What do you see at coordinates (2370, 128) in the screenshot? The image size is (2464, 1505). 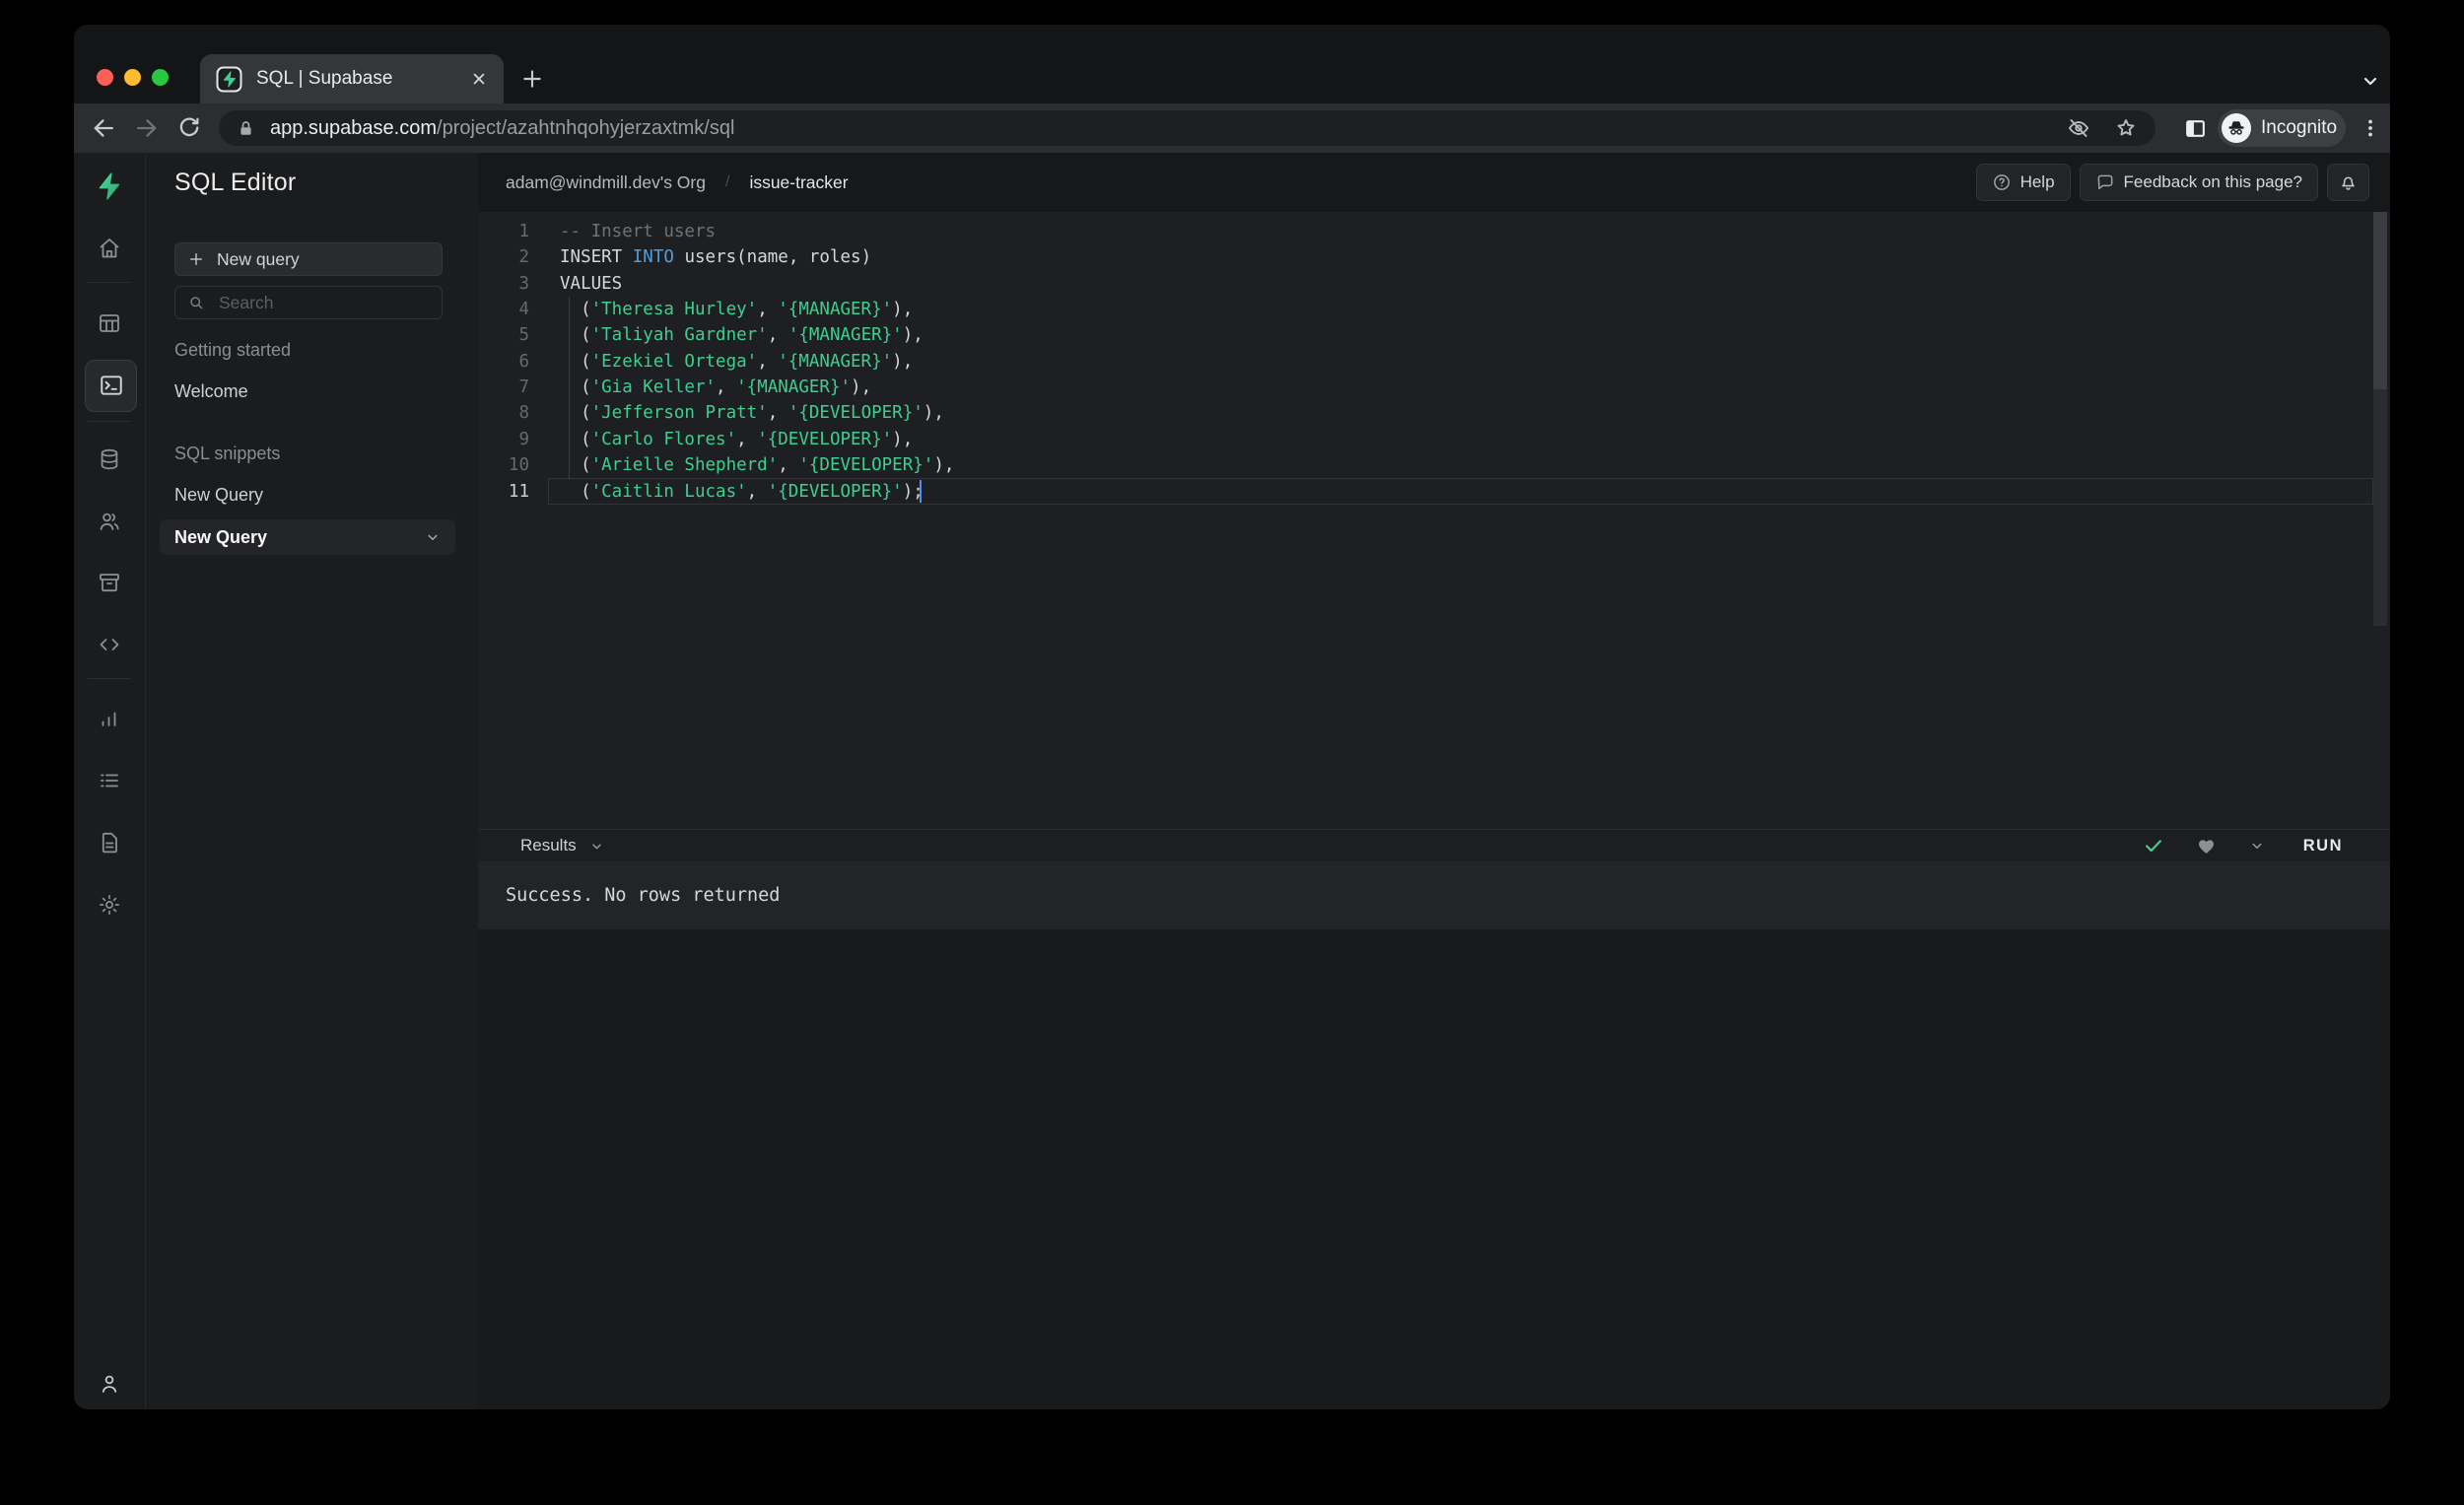 I see `browser-menu-icon` at bounding box center [2370, 128].